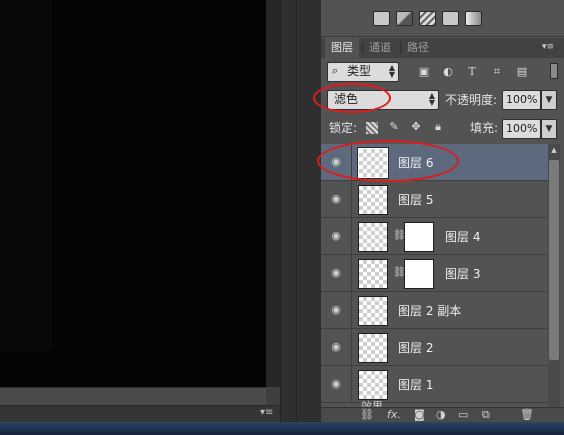 The width and height of the screenshot is (564, 435). I want to click on color-lookup-icon, so click(473, 18).